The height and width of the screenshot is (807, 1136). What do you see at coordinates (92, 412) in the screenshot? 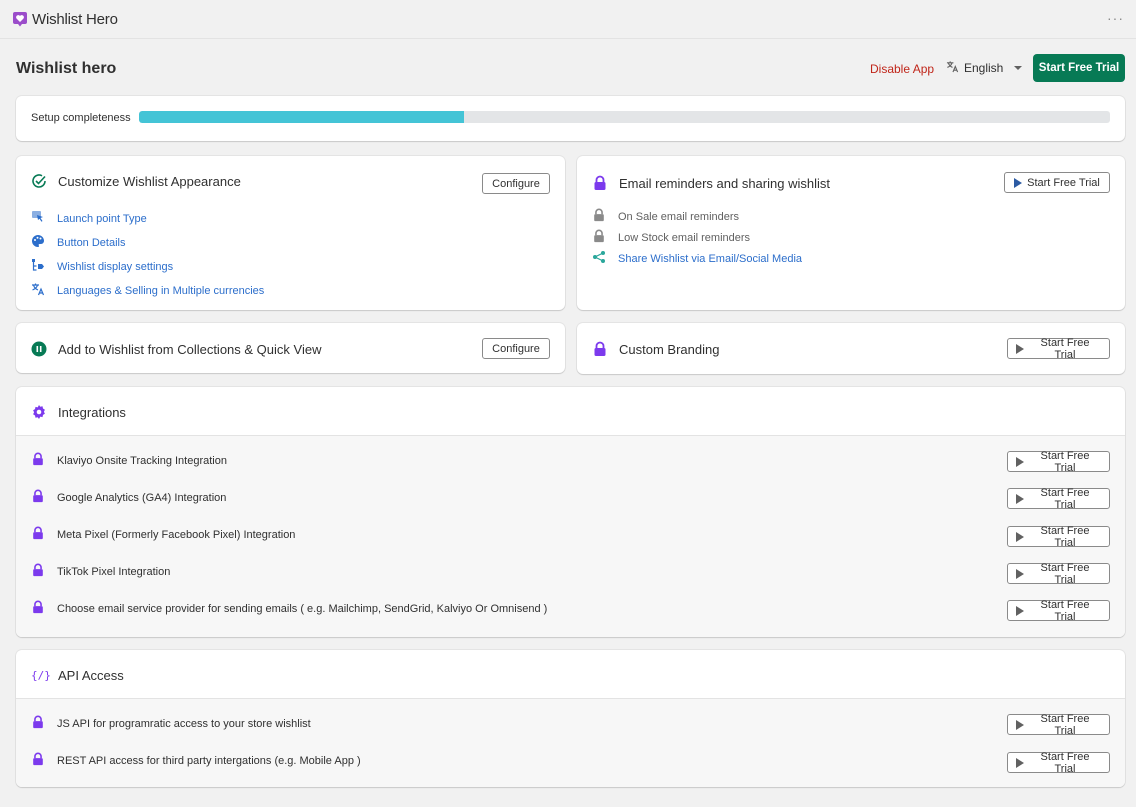
I see `integrations-title: Integrations` at bounding box center [92, 412].